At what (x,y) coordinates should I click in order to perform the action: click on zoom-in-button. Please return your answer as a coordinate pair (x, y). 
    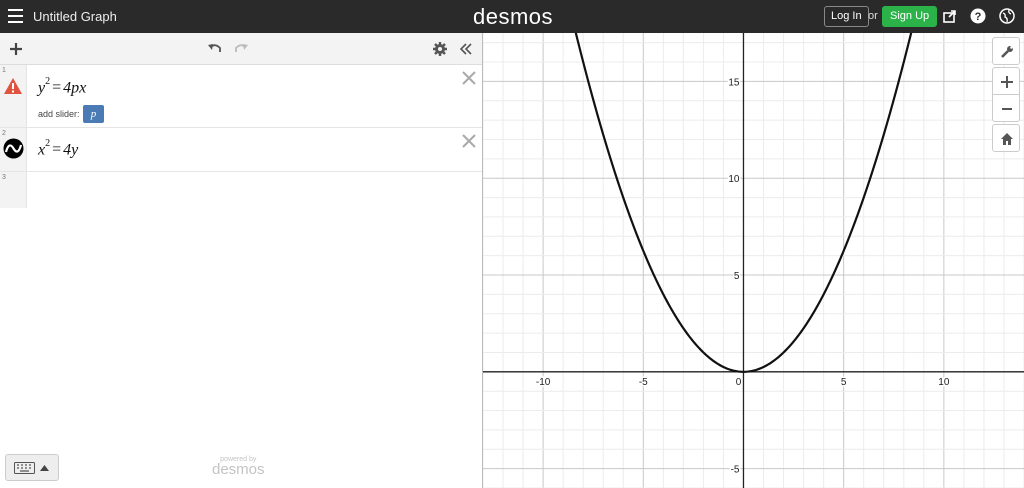
    Looking at the image, I should click on (1006, 81).